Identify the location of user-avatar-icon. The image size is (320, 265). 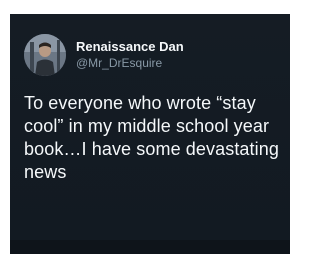
(45, 55).